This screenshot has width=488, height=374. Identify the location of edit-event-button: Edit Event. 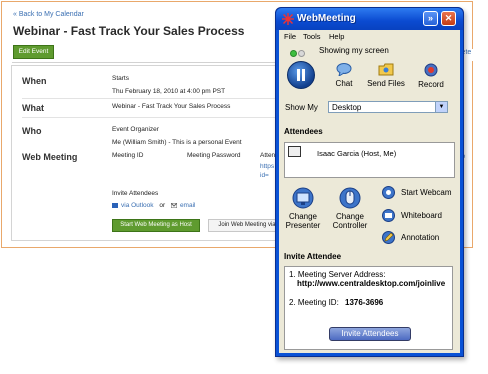
(33, 52).